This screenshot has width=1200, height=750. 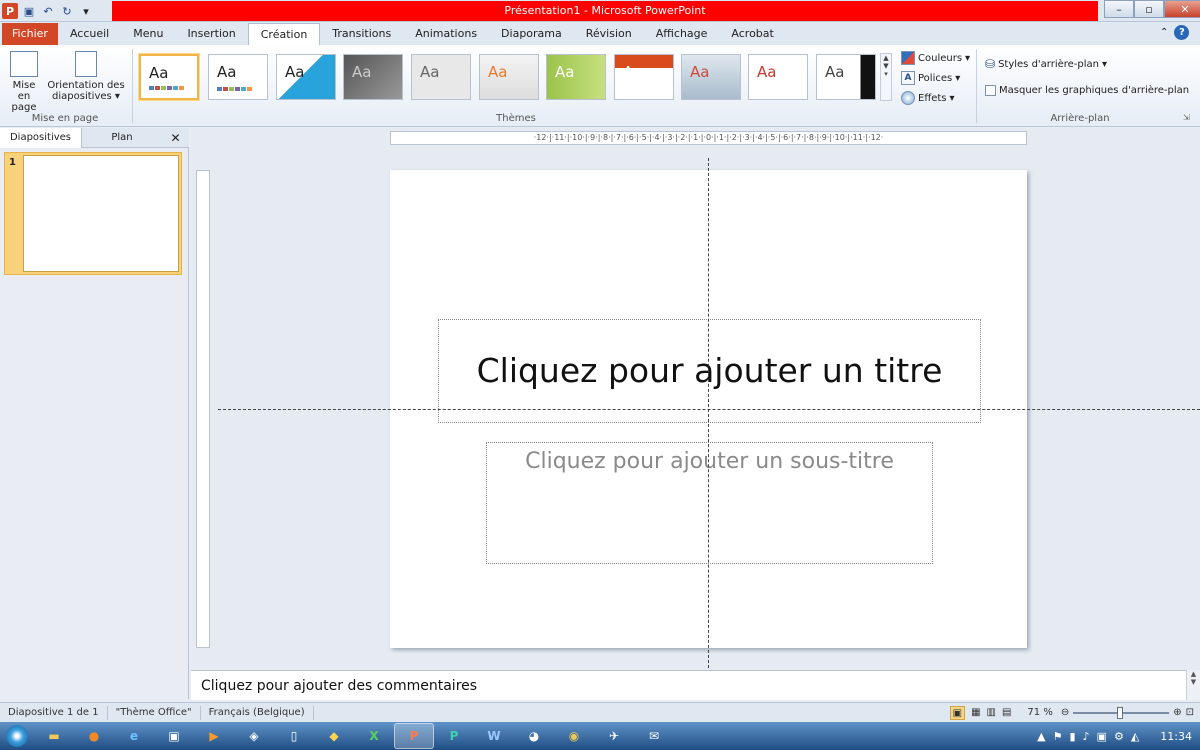 I want to click on taskbar-word: W, so click(x=494, y=736).